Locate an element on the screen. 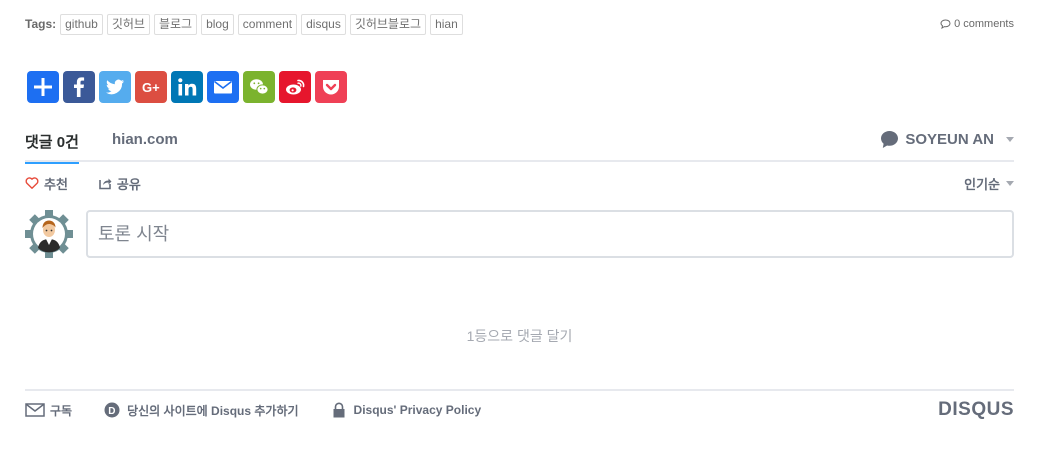 The height and width of the screenshot is (457, 1056). svg-text: G+ is located at coordinates (151, 87).